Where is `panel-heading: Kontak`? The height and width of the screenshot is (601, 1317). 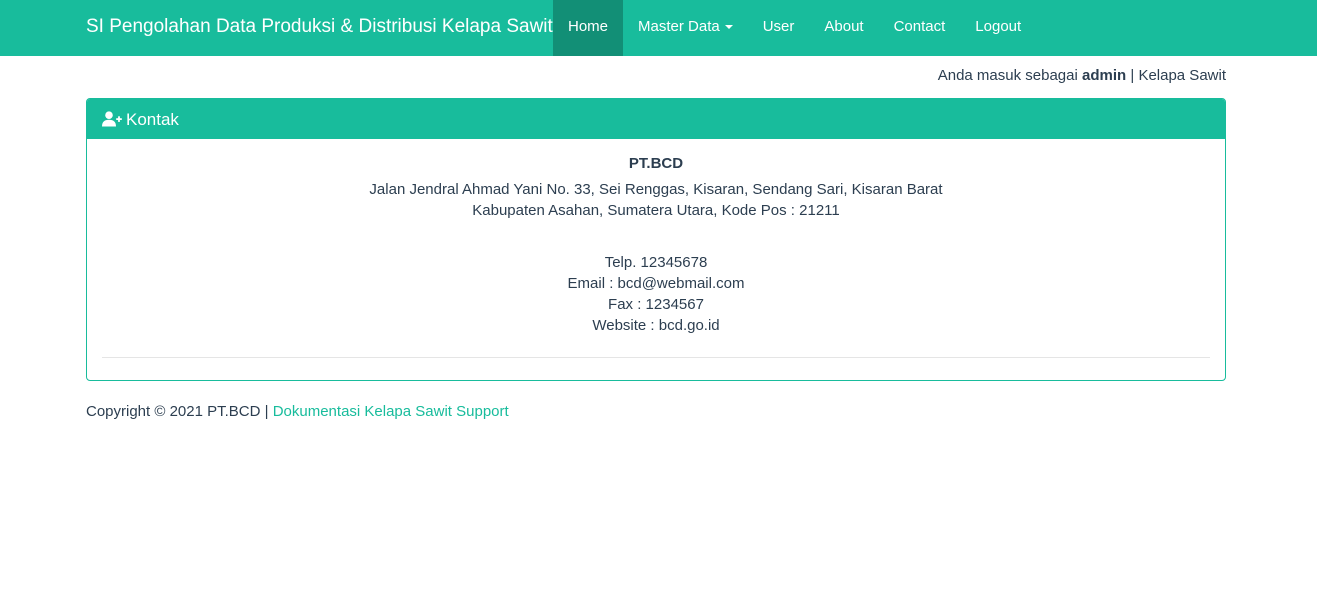
panel-heading: Kontak is located at coordinates (656, 119).